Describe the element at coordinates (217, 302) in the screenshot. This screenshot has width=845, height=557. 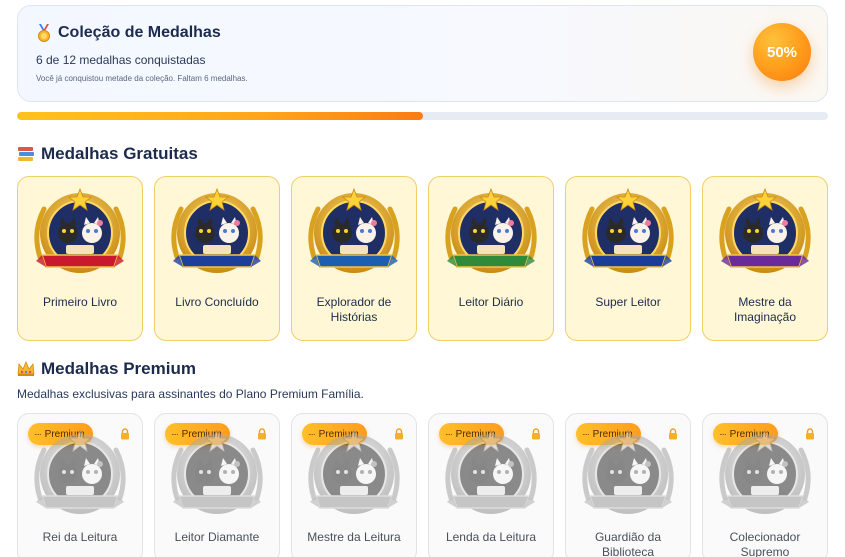
I see `medal-name: Livro Concluído` at that location.